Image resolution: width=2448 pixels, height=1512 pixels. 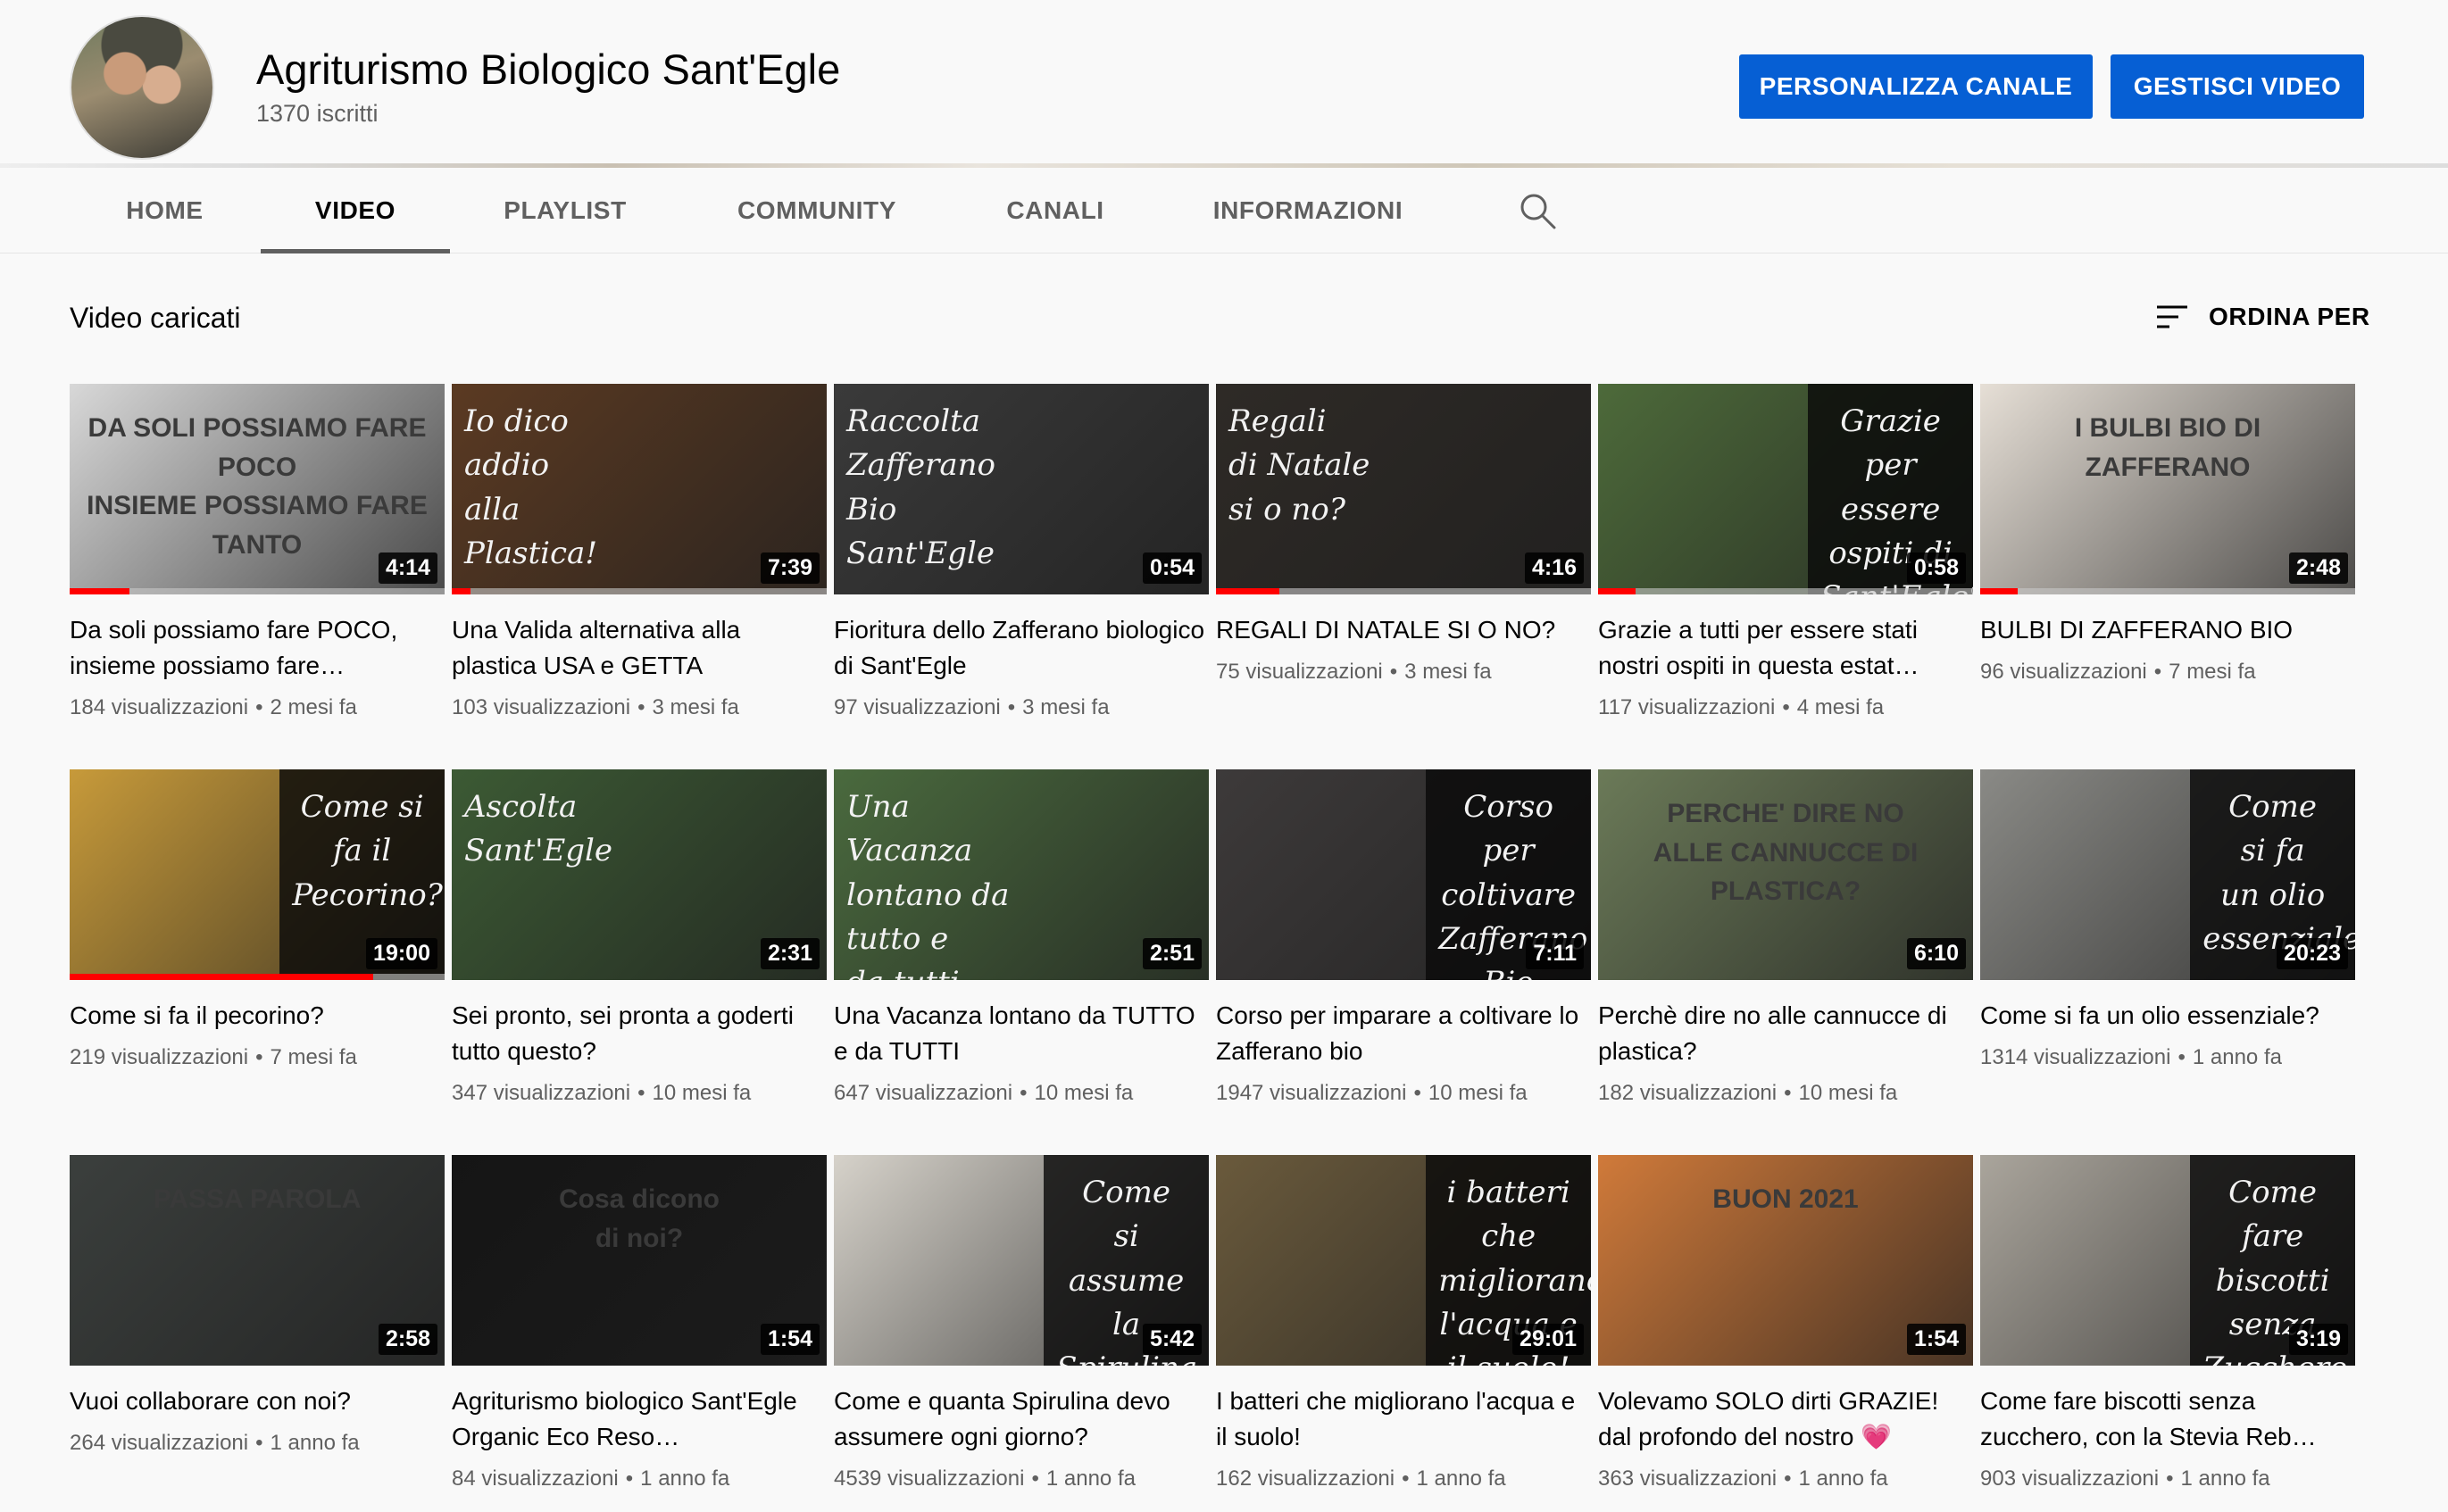 I want to click on view-count: 182 visualizzazioni, so click(x=1688, y=1093).